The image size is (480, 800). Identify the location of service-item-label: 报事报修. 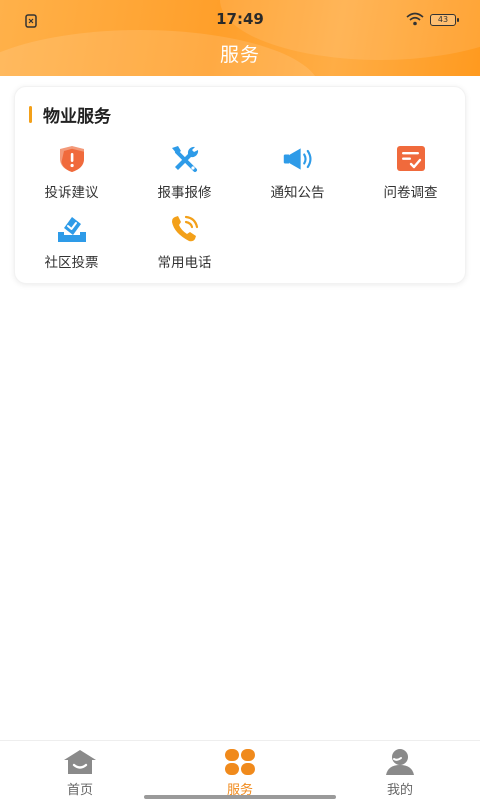
(184, 193).